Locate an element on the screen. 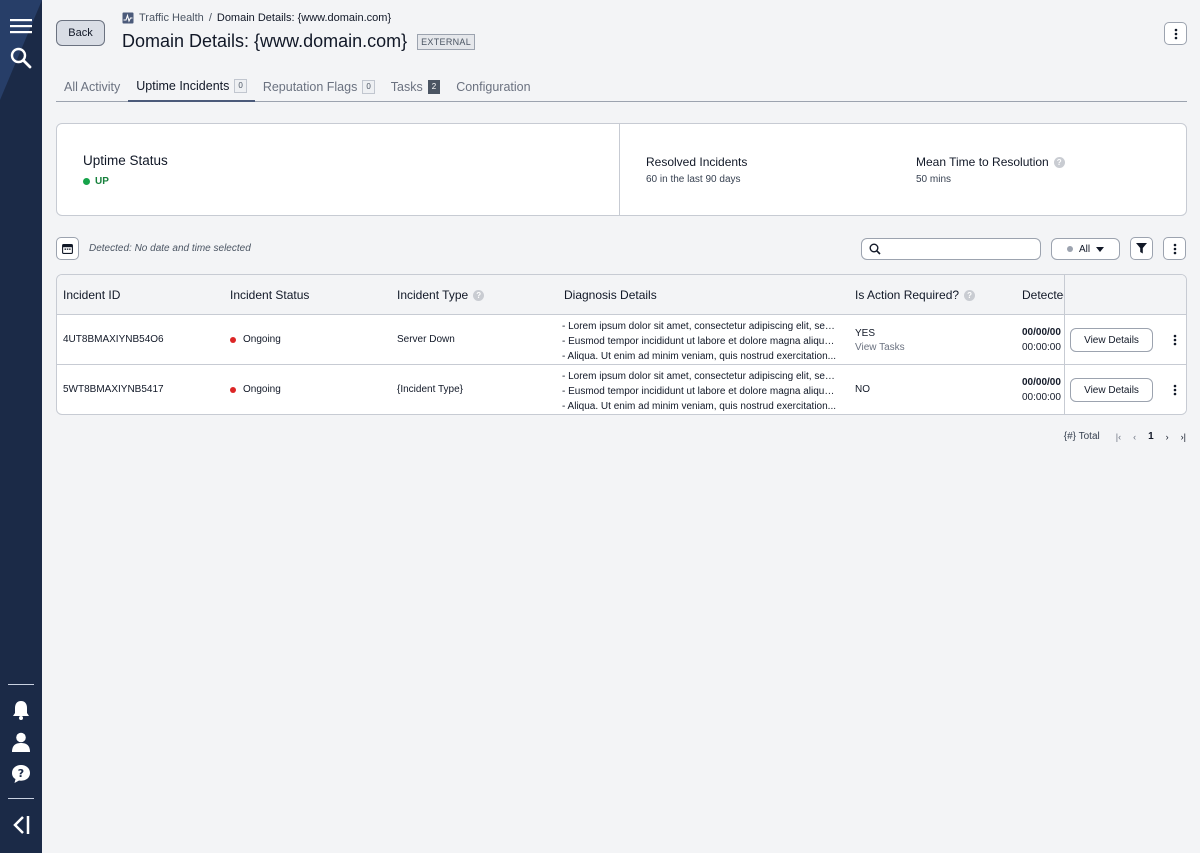 This screenshot has height=853, width=1200. tab-configuration: Configuration is located at coordinates (493, 86).